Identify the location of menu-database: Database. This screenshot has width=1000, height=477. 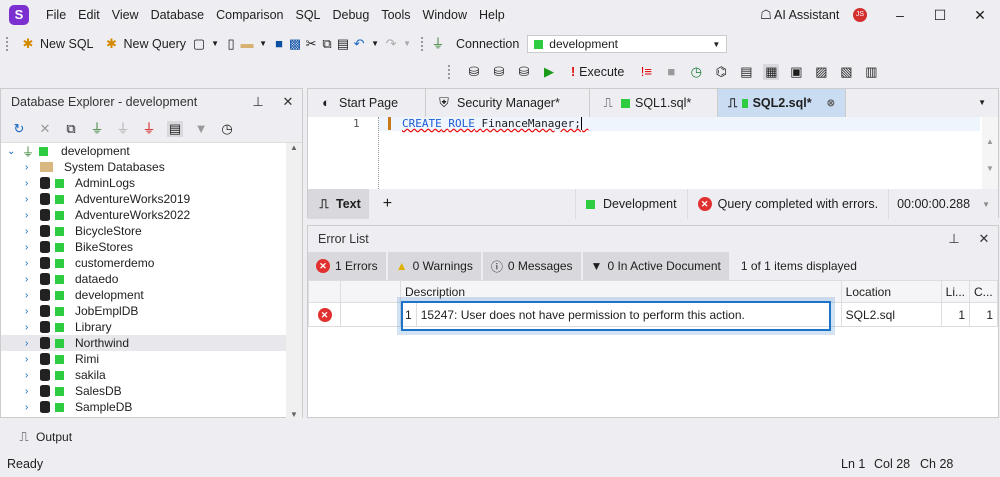
(178, 15).